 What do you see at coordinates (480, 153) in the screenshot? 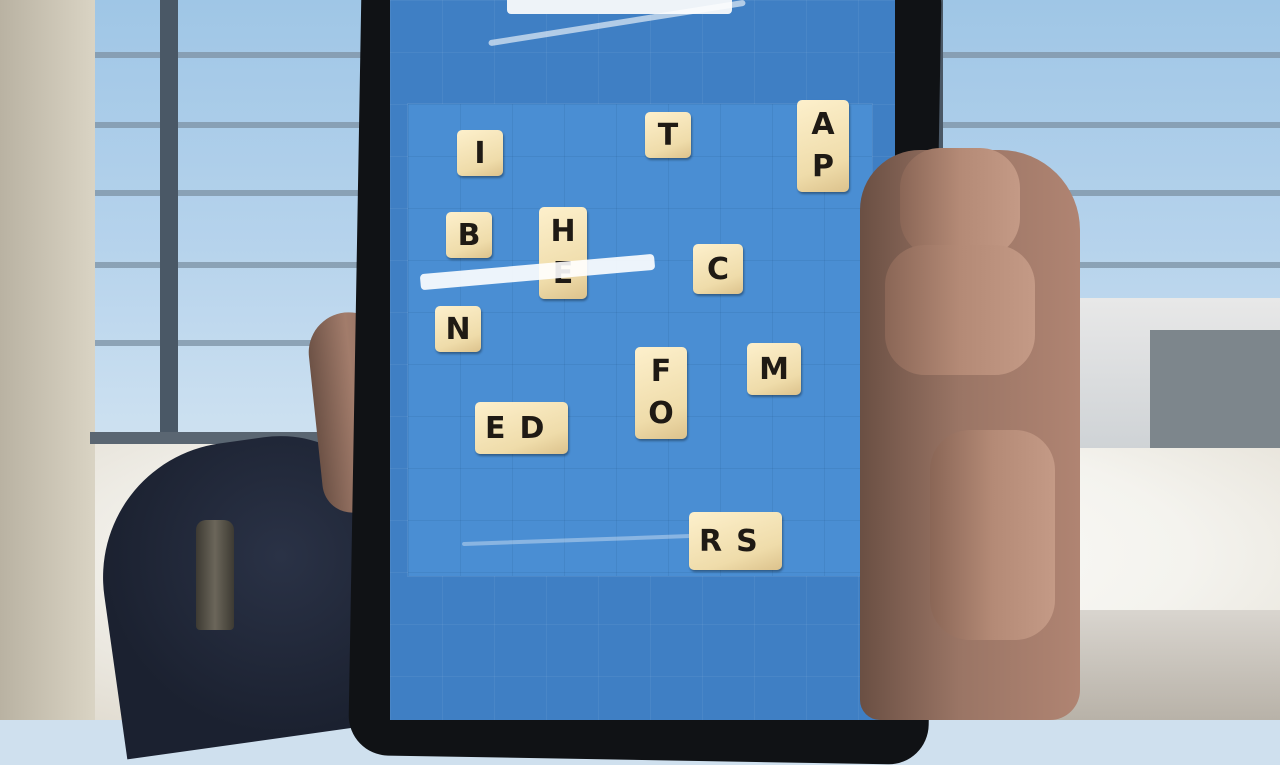
I see `letter-tile: I` at bounding box center [480, 153].